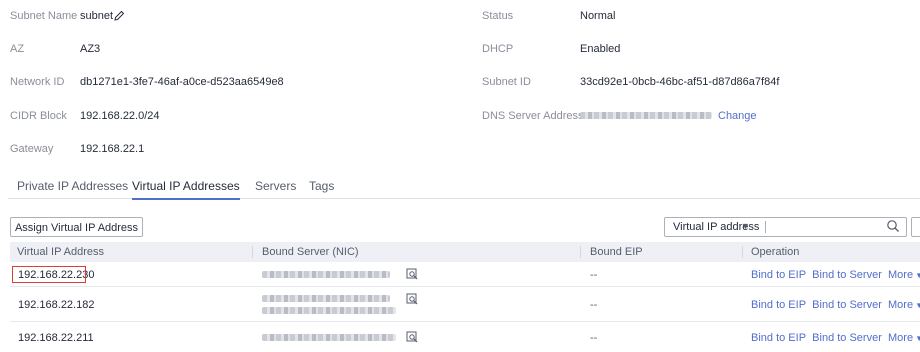 The height and width of the screenshot is (352, 920). What do you see at coordinates (680, 82) in the screenshot?
I see `subnet-id-value: 33cd92e1-0bcb-46bc-af51-d87d86a7f84f` at bounding box center [680, 82].